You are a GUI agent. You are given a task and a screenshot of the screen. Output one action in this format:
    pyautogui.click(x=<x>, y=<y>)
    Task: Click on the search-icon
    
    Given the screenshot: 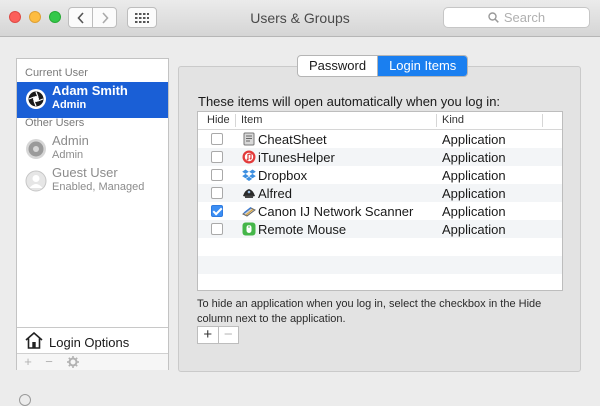 What is the action you would take?
    pyautogui.click(x=493, y=17)
    